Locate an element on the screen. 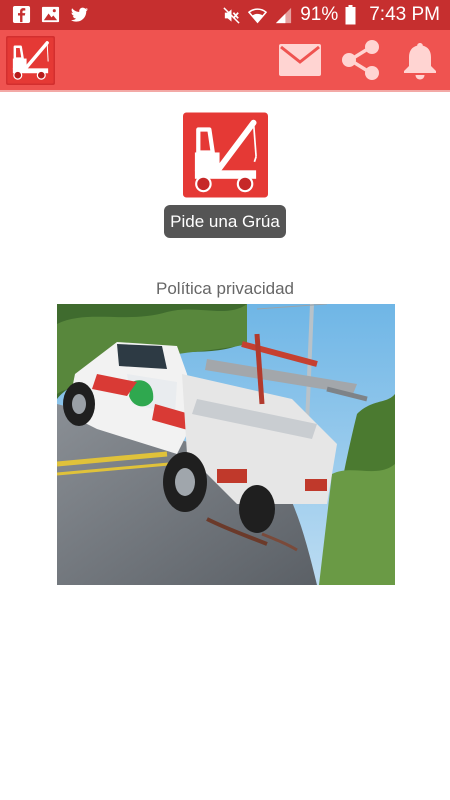 The height and width of the screenshot is (800, 450). status-bar: 91% 7:43 PM is located at coordinates (225, 15).